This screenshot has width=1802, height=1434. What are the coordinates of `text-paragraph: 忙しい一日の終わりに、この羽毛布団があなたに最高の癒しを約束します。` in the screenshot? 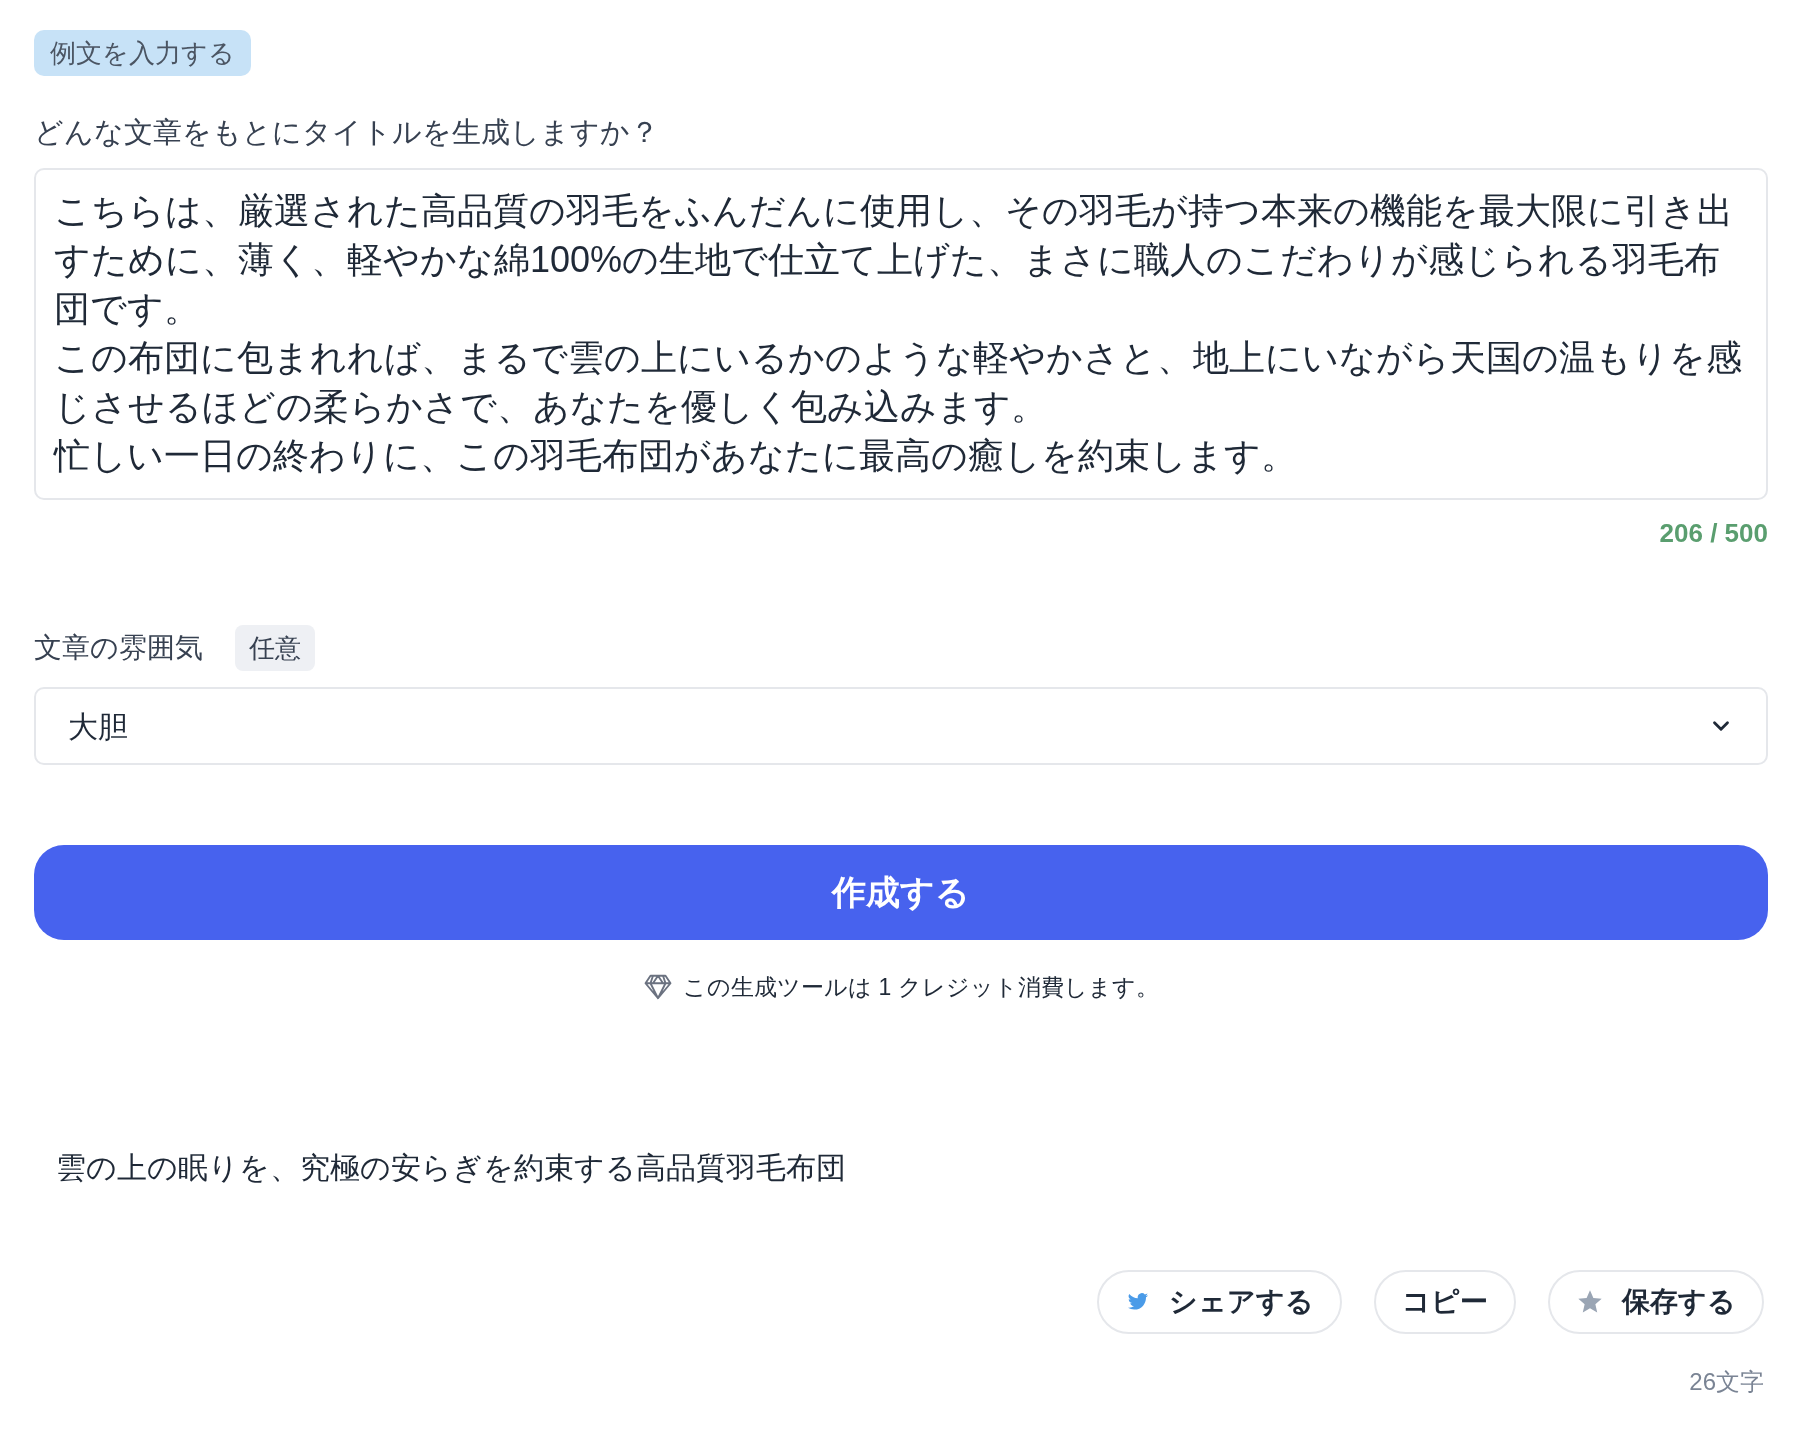 It's located at (676, 456).